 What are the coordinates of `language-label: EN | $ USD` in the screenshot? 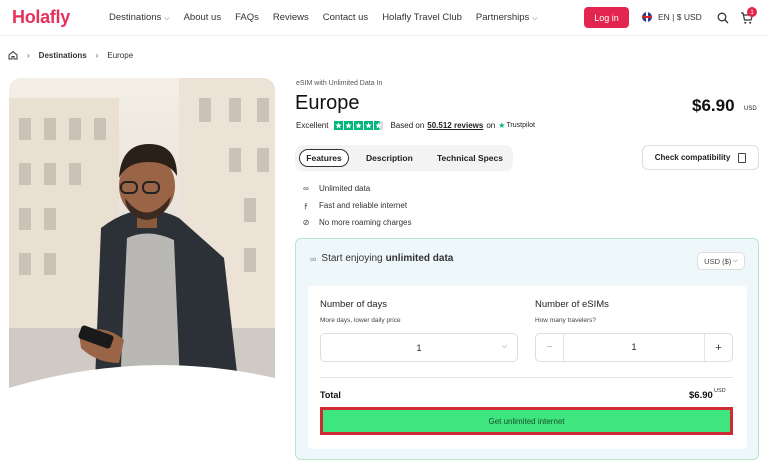 It's located at (680, 17).